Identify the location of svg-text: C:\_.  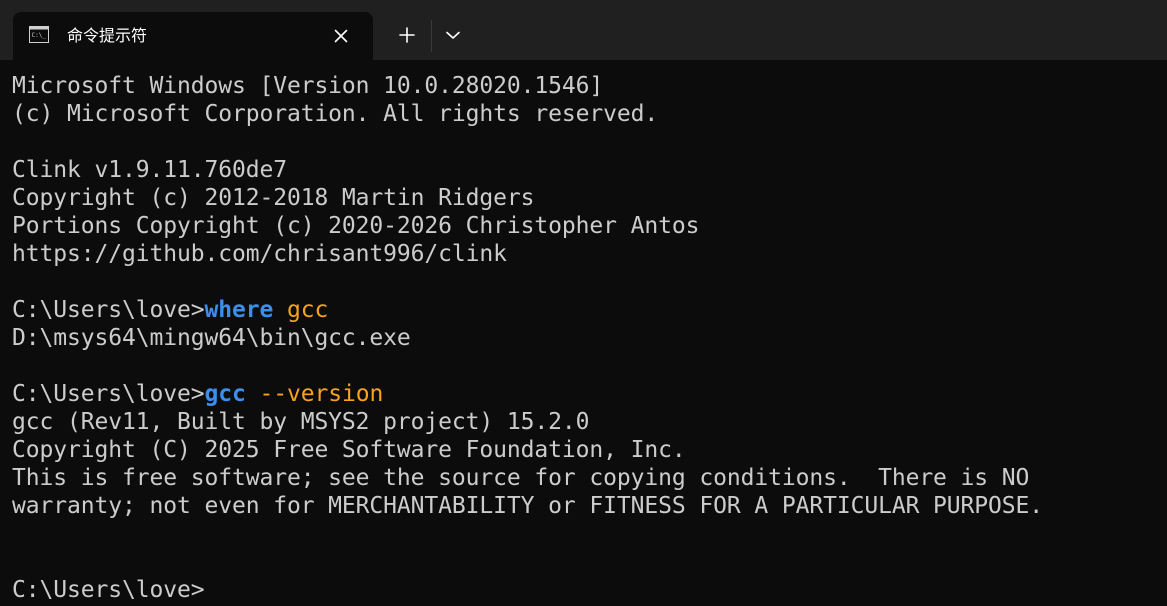
(39, 35).